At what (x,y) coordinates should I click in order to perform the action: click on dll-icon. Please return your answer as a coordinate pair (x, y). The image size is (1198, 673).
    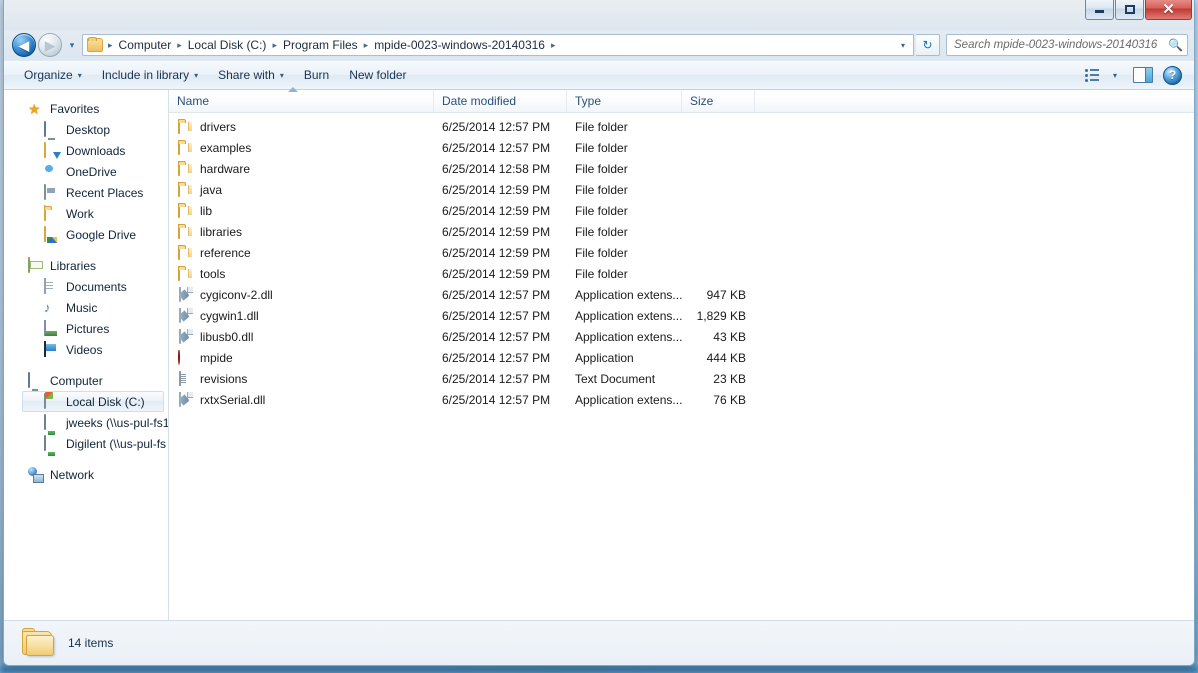
    Looking at the image, I should click on (185, 294).